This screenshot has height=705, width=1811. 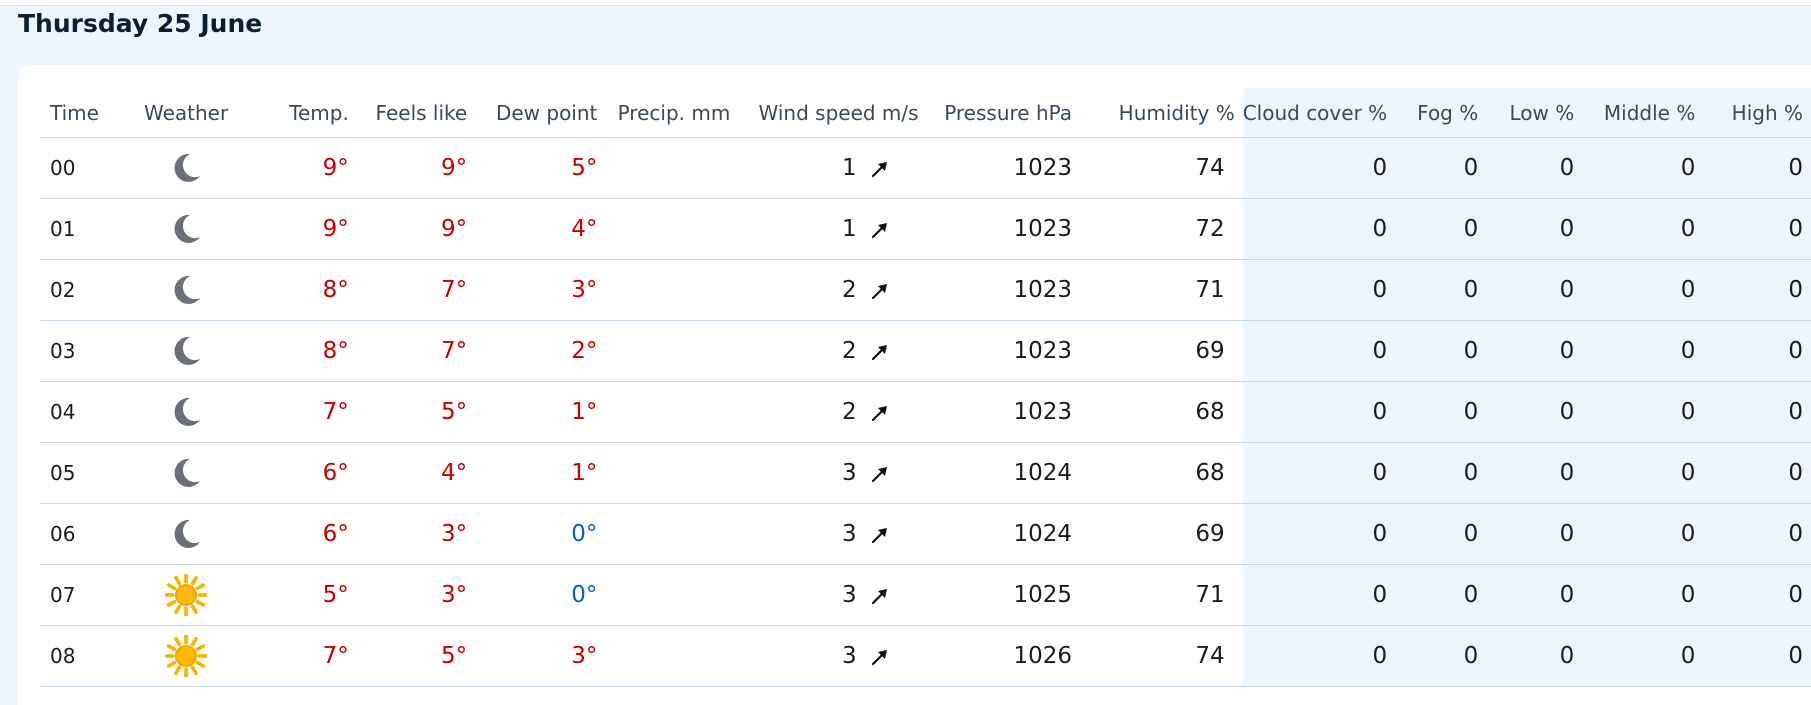 I want to click on cell-humidity: 74, so click(x=1161, y=168).